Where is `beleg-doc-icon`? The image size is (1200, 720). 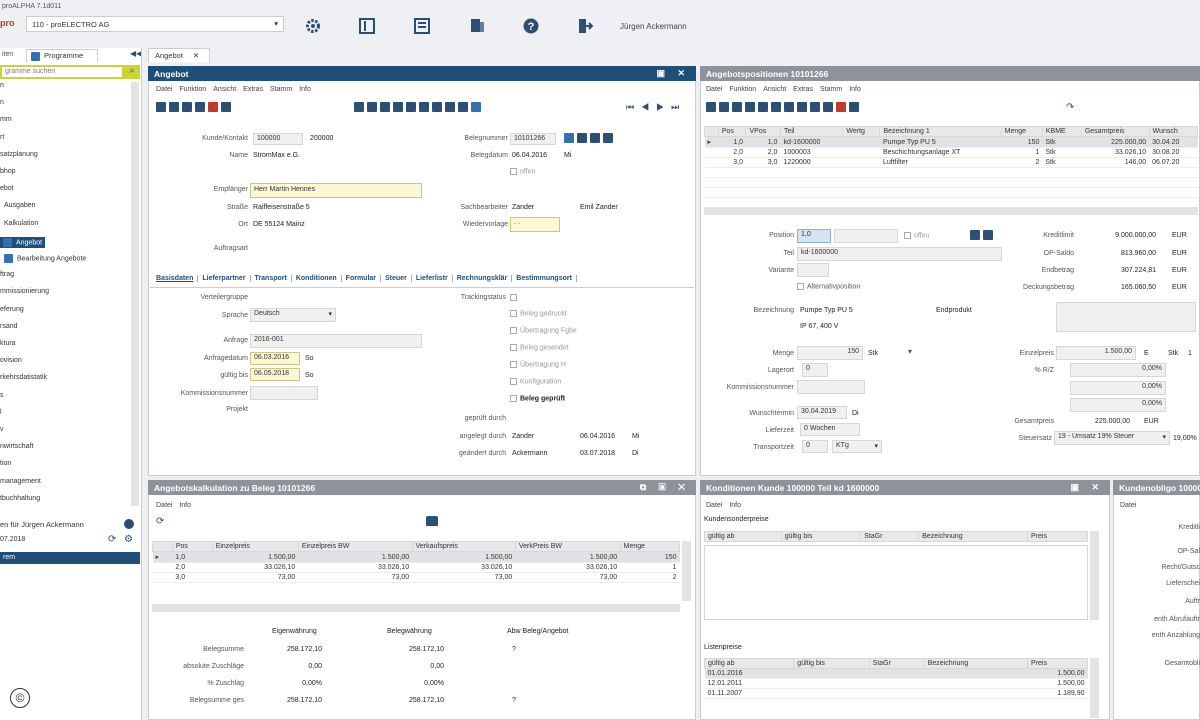
beleg-doc-icon is located at coordinates (582, 138).